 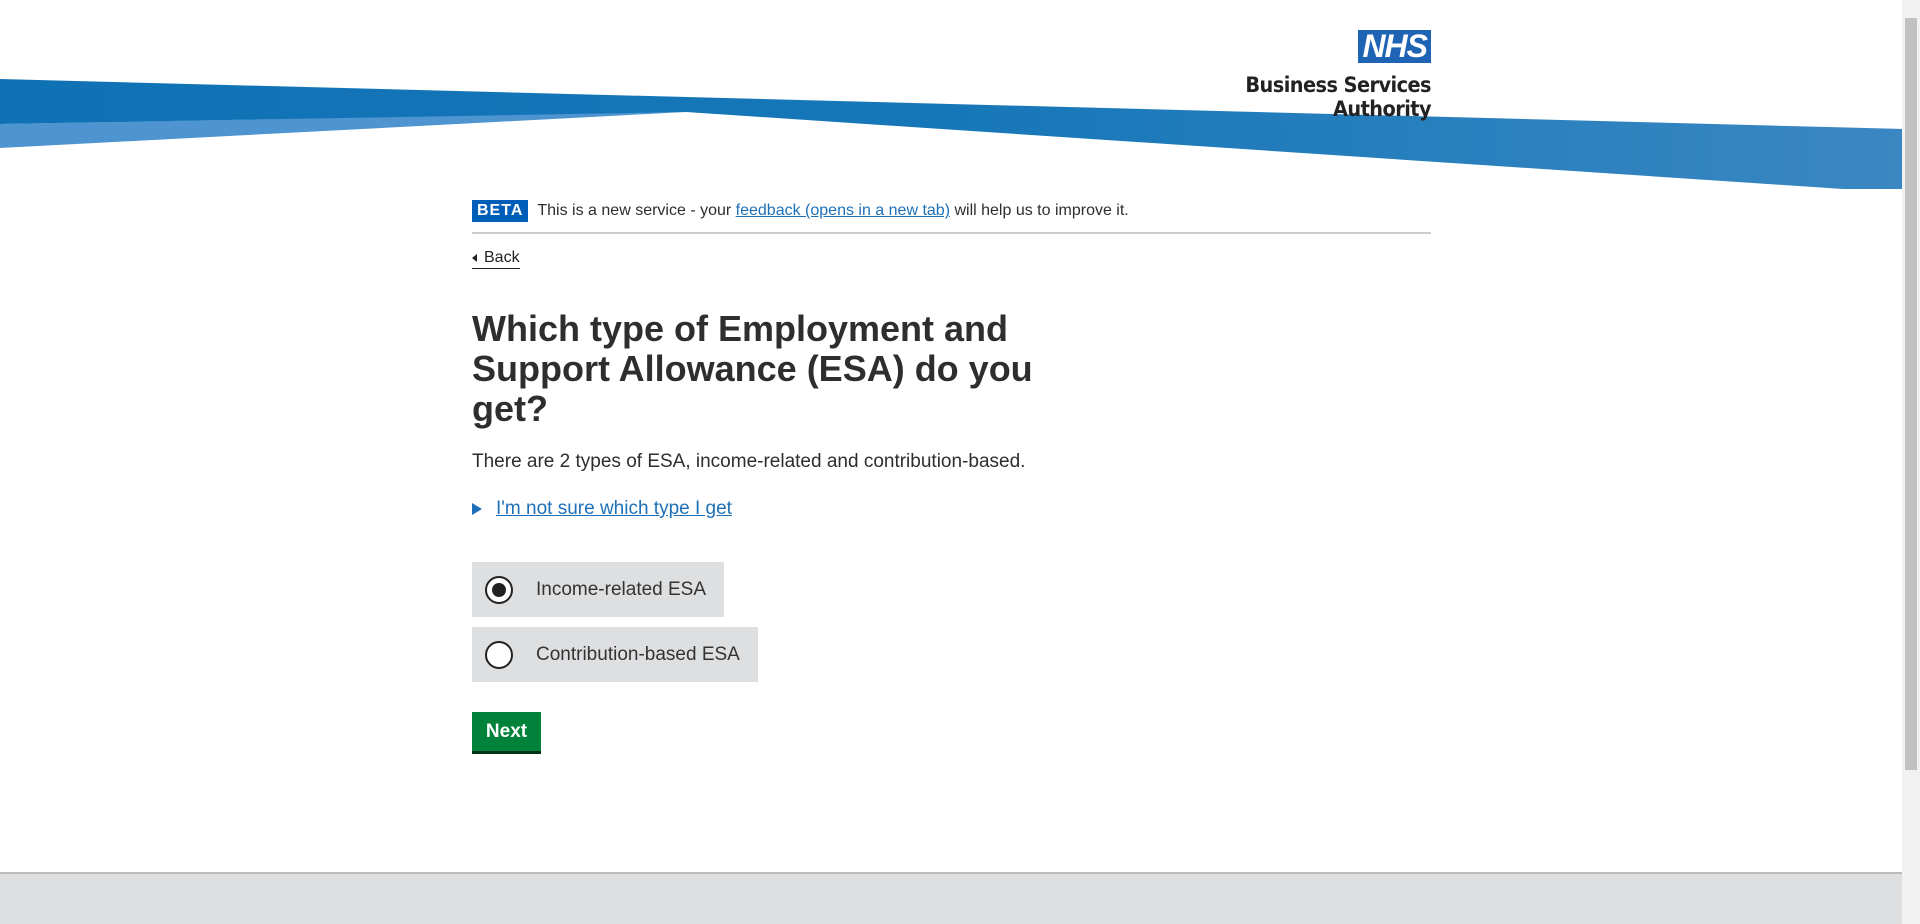 I want to click on back-label: Back, so click(x=502, y=257).